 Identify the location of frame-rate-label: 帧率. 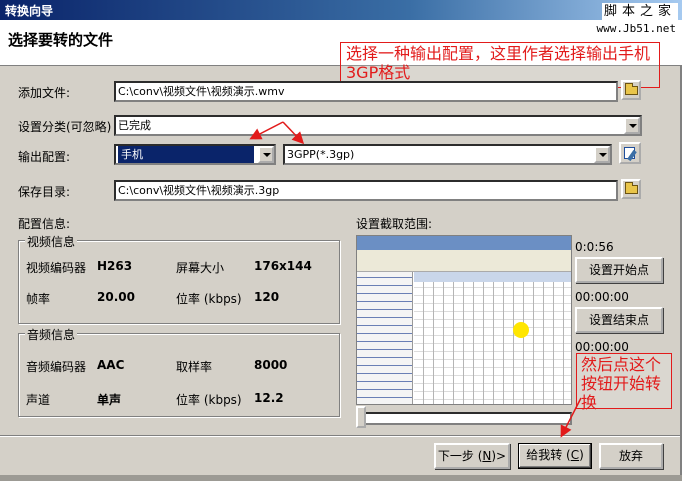
(38, 299).